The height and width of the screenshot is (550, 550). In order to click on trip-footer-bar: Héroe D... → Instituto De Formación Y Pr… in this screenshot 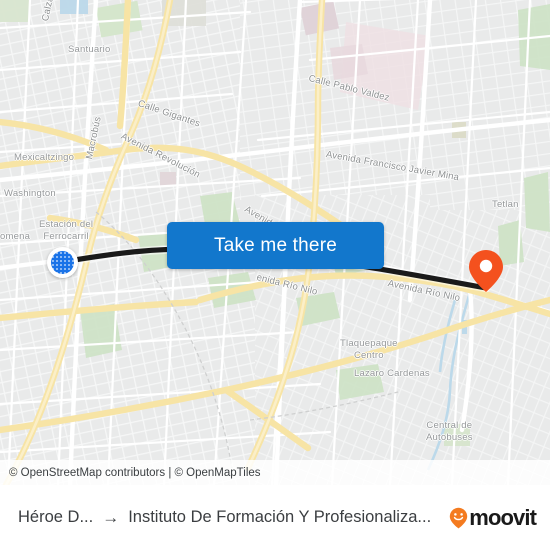, I will do `click(275, 517)`.